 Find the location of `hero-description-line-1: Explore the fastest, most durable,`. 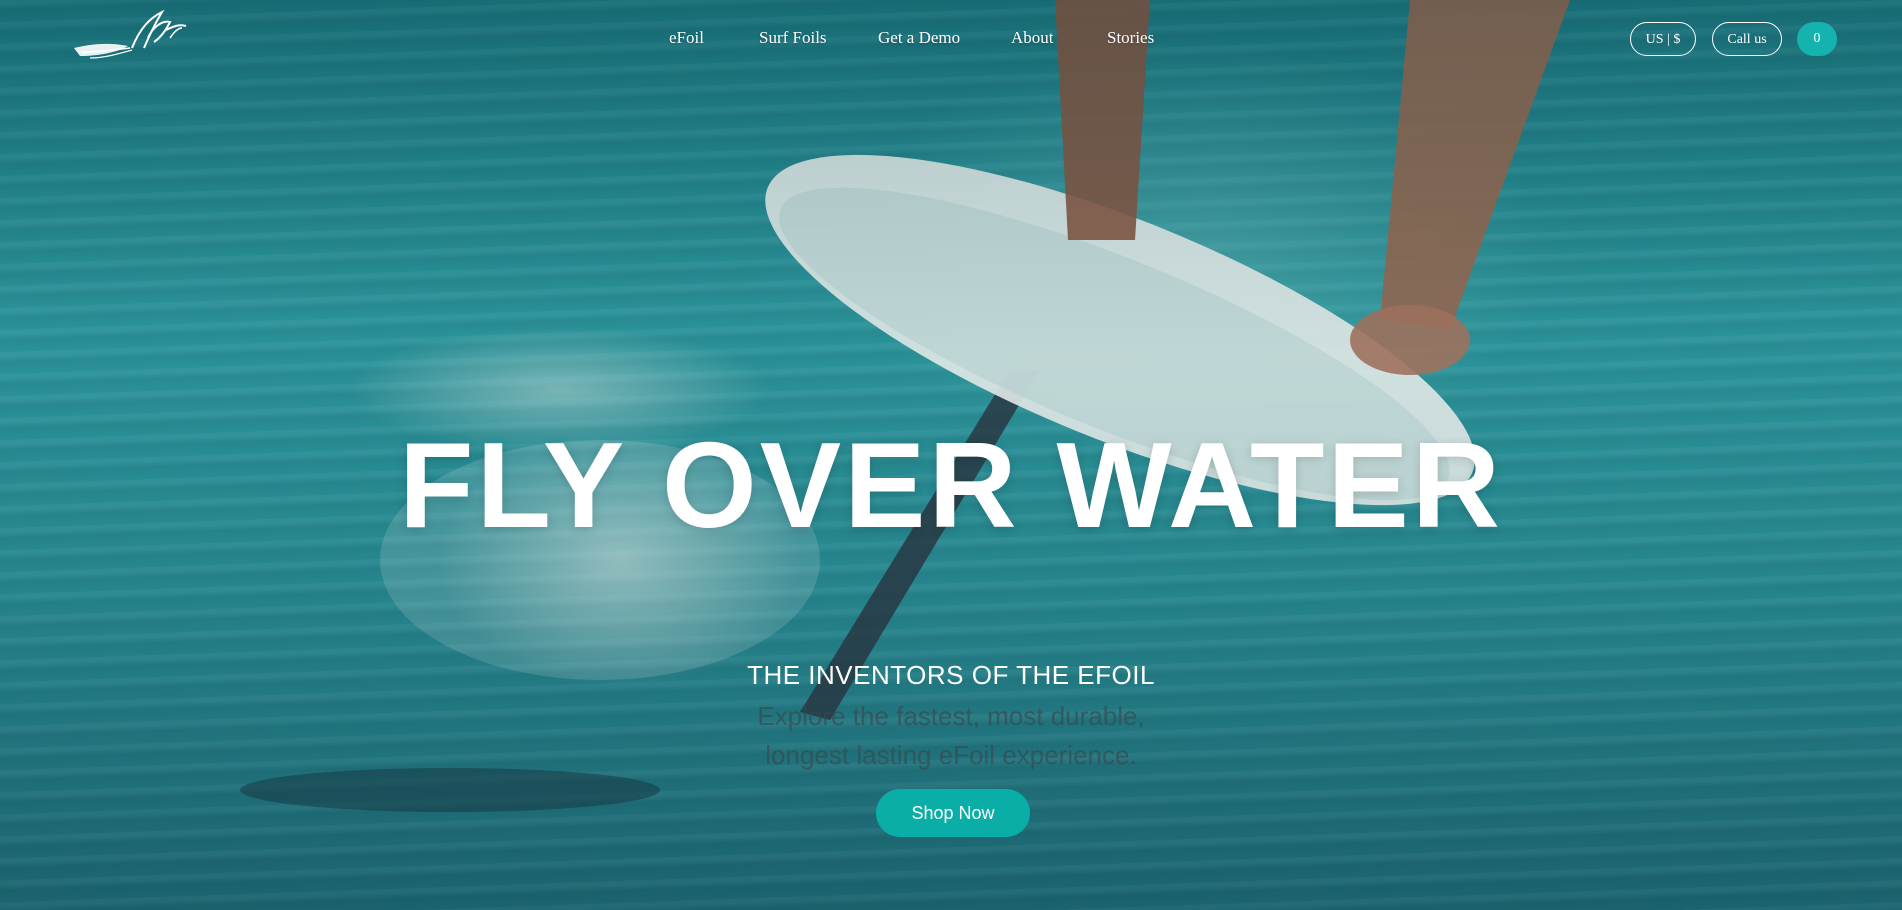

hero-description-line-1: Explore the fastest, most durable, is located at coordinates (951, 716).